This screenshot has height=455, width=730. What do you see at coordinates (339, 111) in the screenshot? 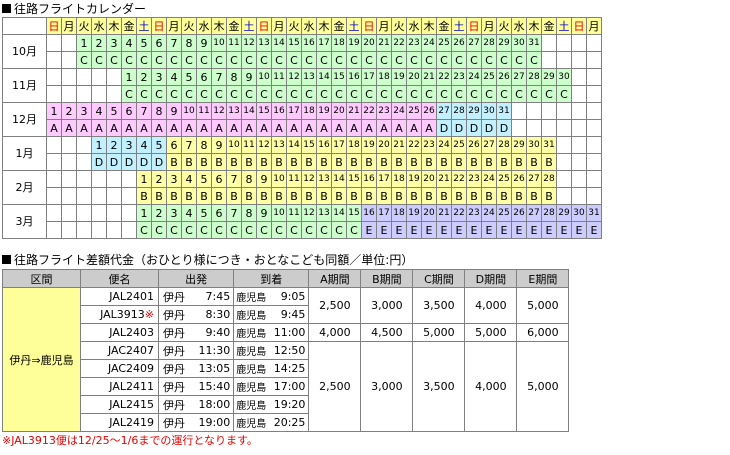
I see `calendar-day: 20` at bounding box center [339, 111].